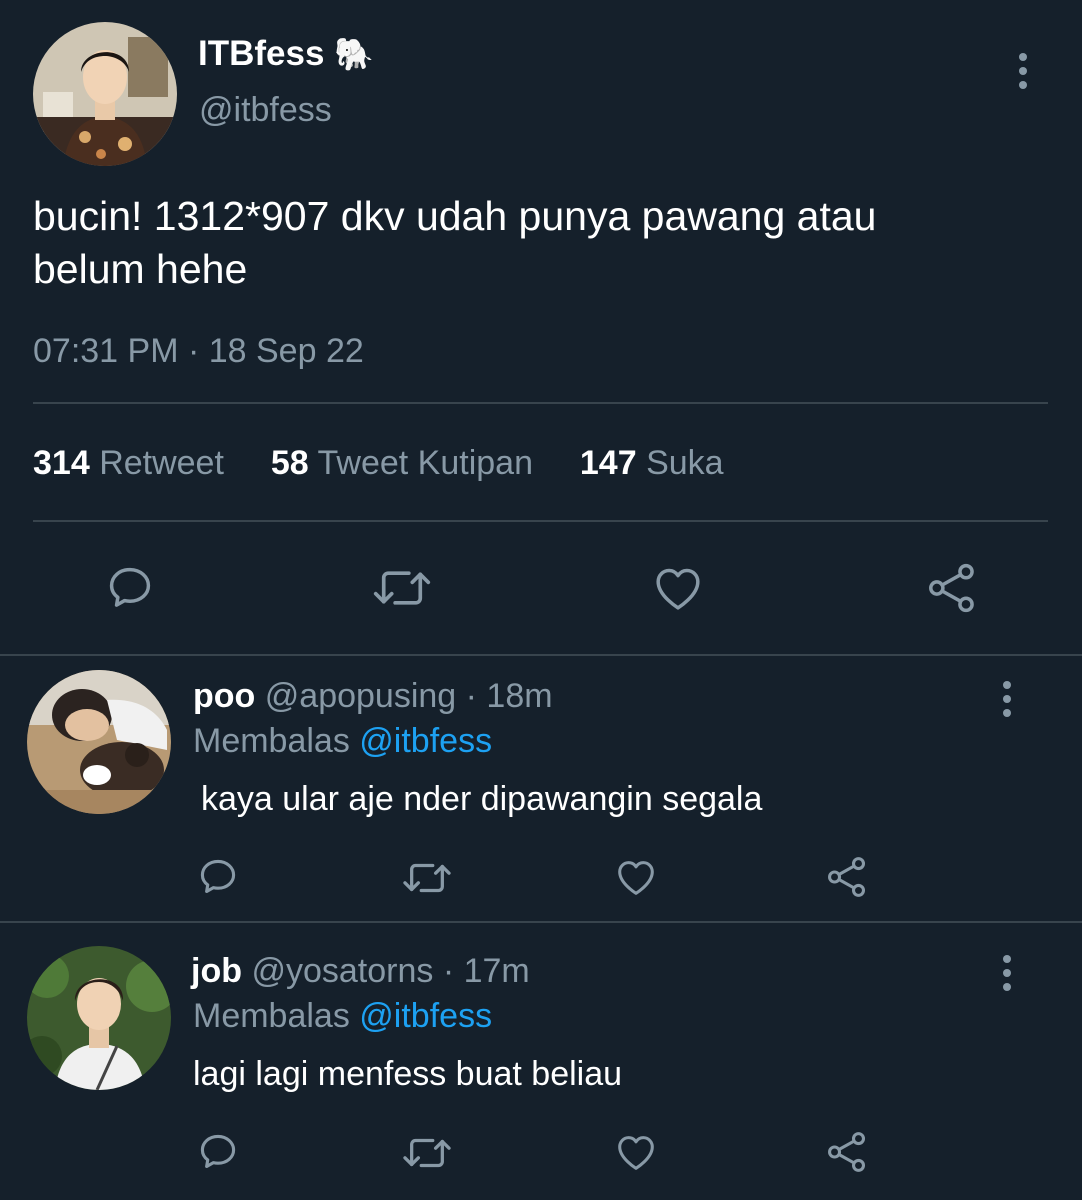 The image size is (1082, 1200). I want to click on tweet-text-line: belum hehe, so click(140, 269).